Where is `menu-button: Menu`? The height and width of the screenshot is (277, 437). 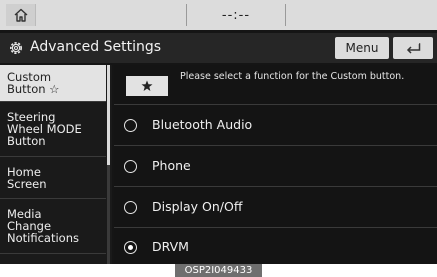
menu-button: Menu is located at coordinates (362, 48).